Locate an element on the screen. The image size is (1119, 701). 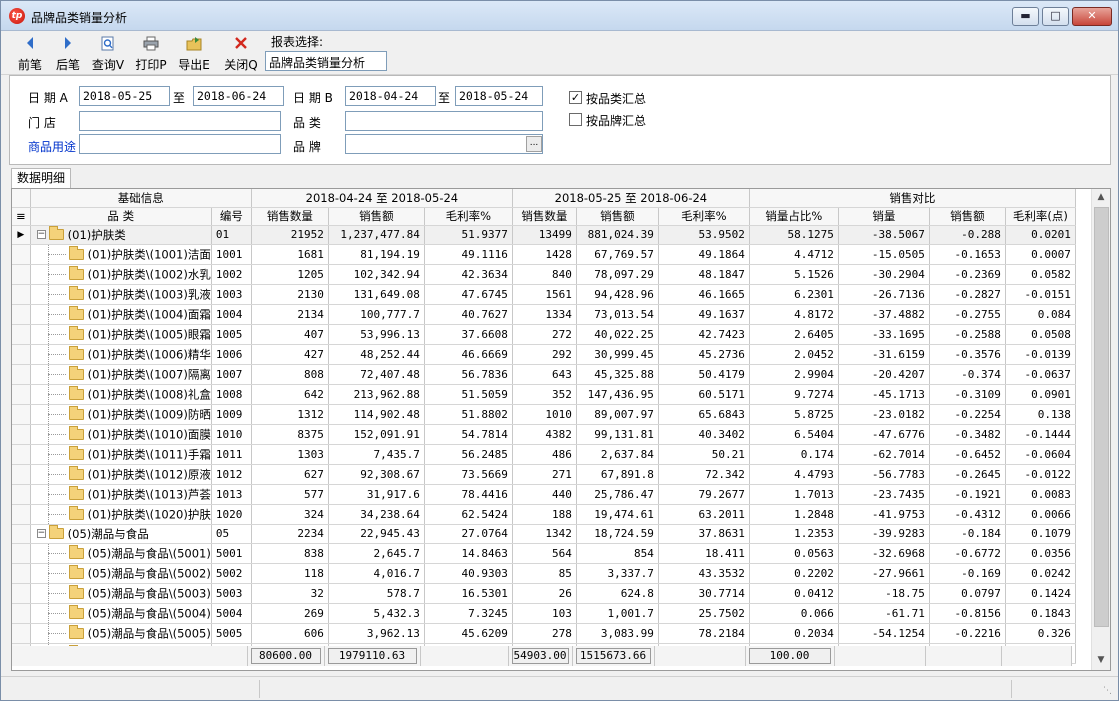
value-cell: 881,024.39 is located at coordinates (617, 235).